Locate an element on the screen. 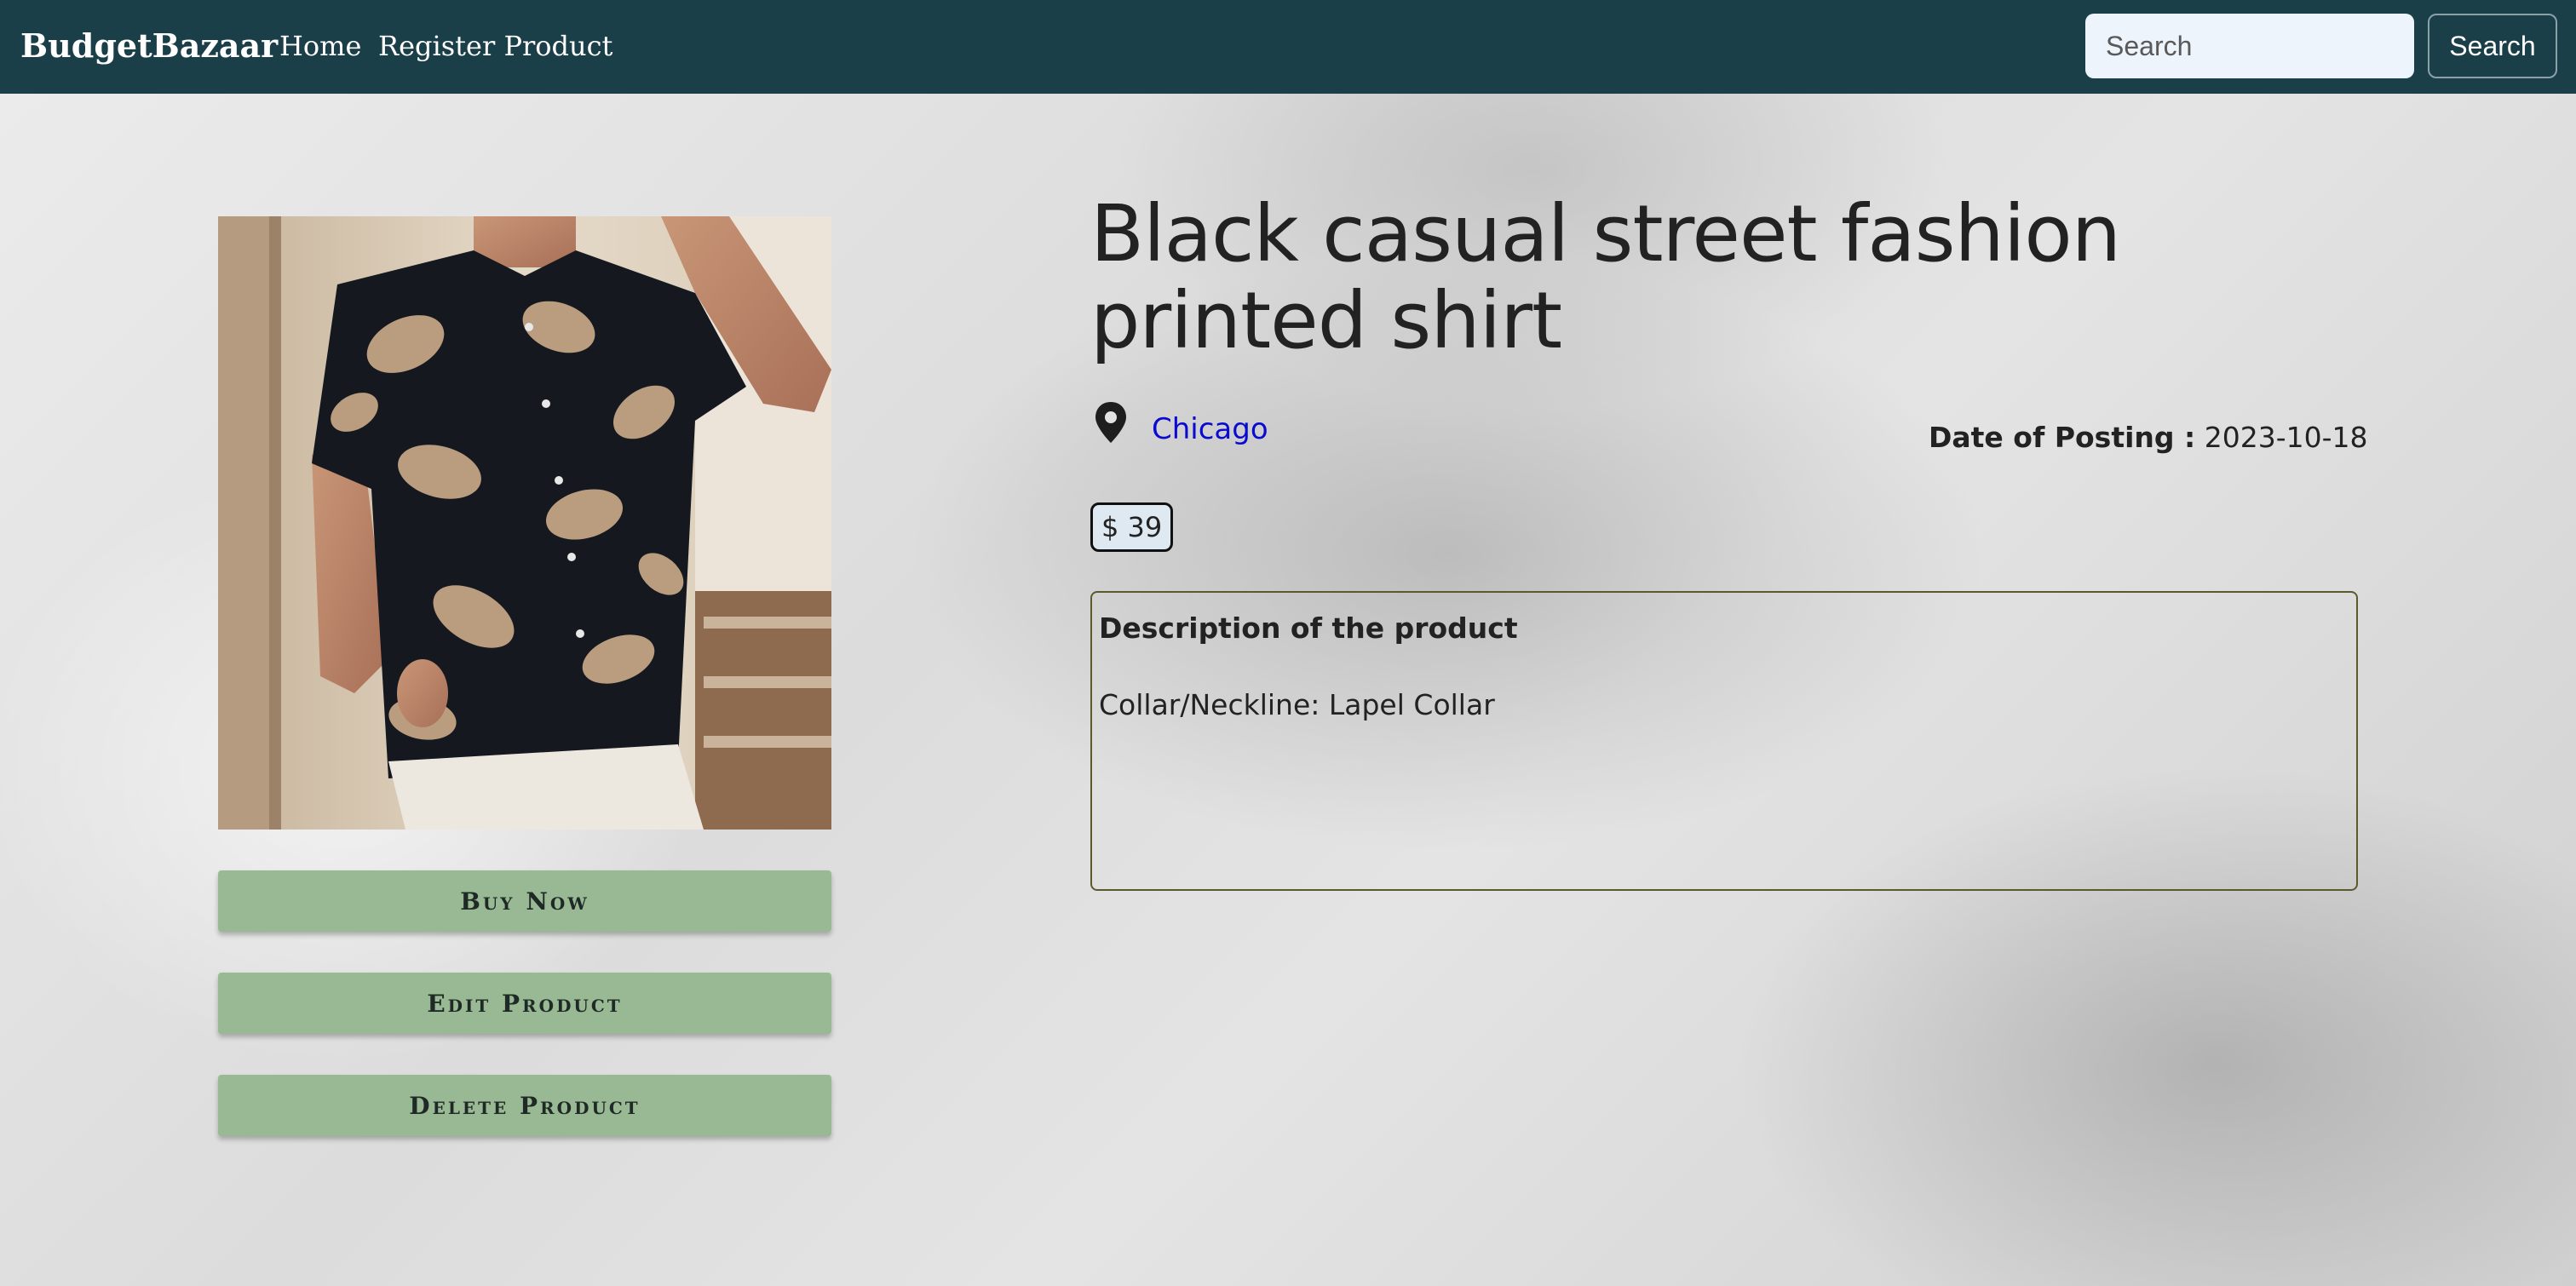 This screenshot has height=1286, width=2576. posting-date-value: 2023-10-18 is located at coordinates (2286, 437).